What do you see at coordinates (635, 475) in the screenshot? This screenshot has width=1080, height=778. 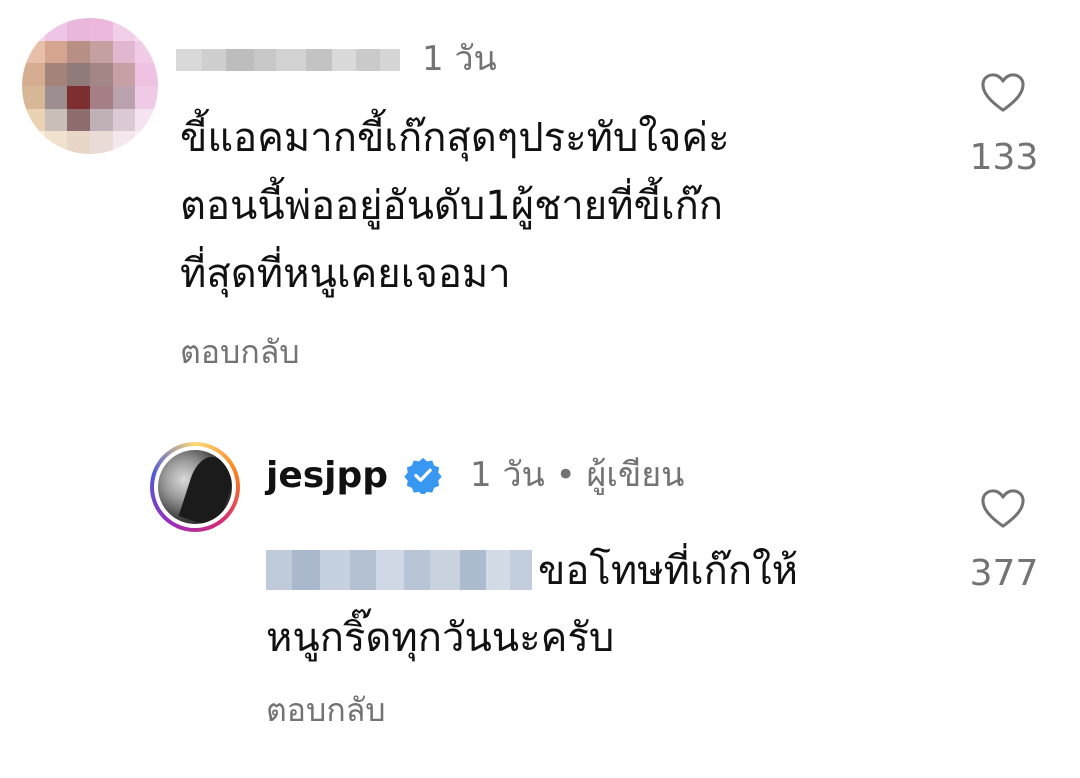 I see `author-label: ผู้เขียน` at bounding box center [635, 475].